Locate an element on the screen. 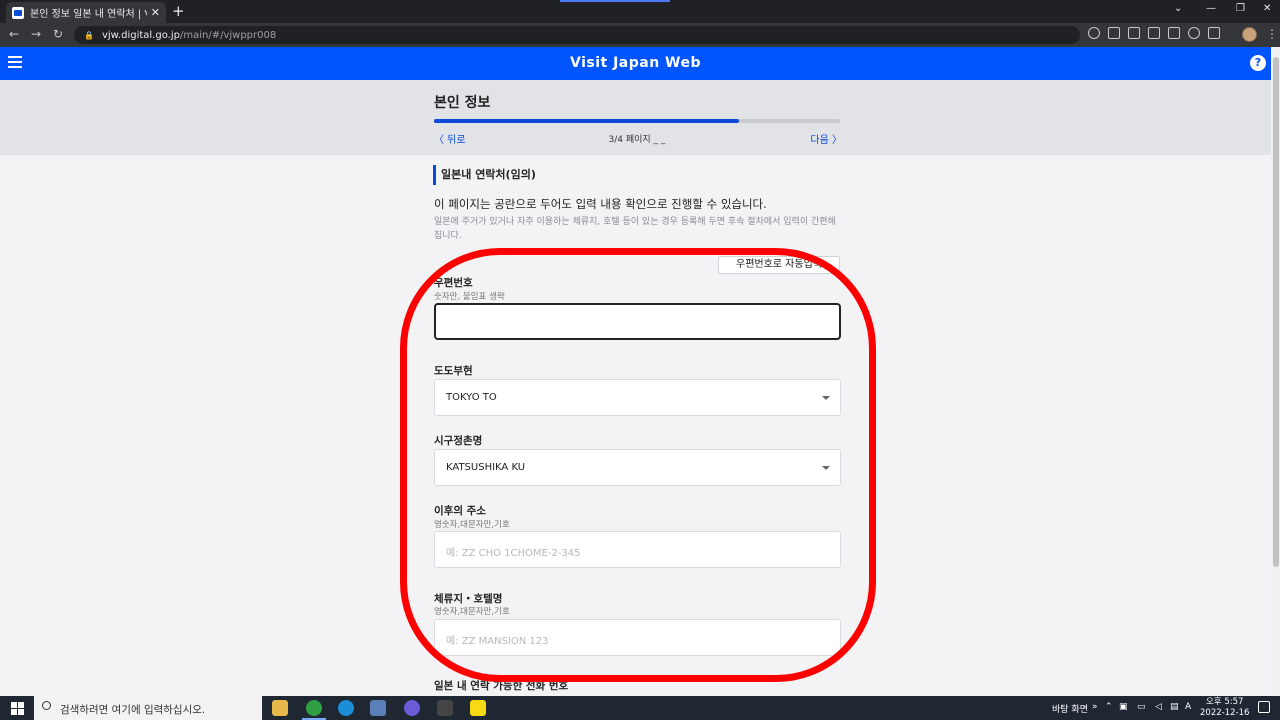 This screenshot has width=1280, height=720. share-icon is located at coordinates (1174, 33).